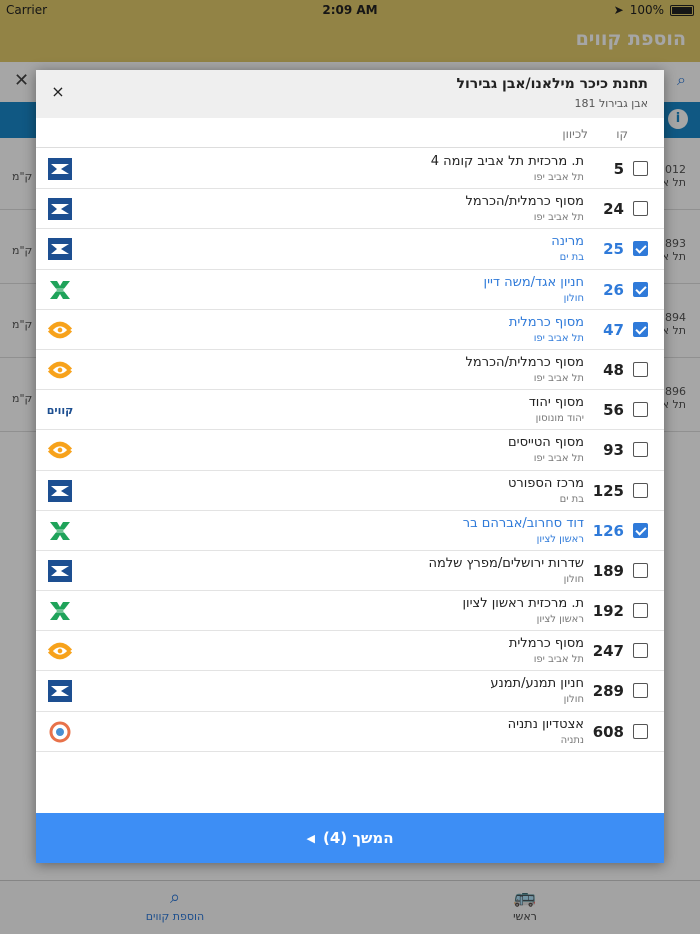  Describe the element at coordinates (575, 134) in the screenshot. I see `header-direction: לכיוון` at that location.